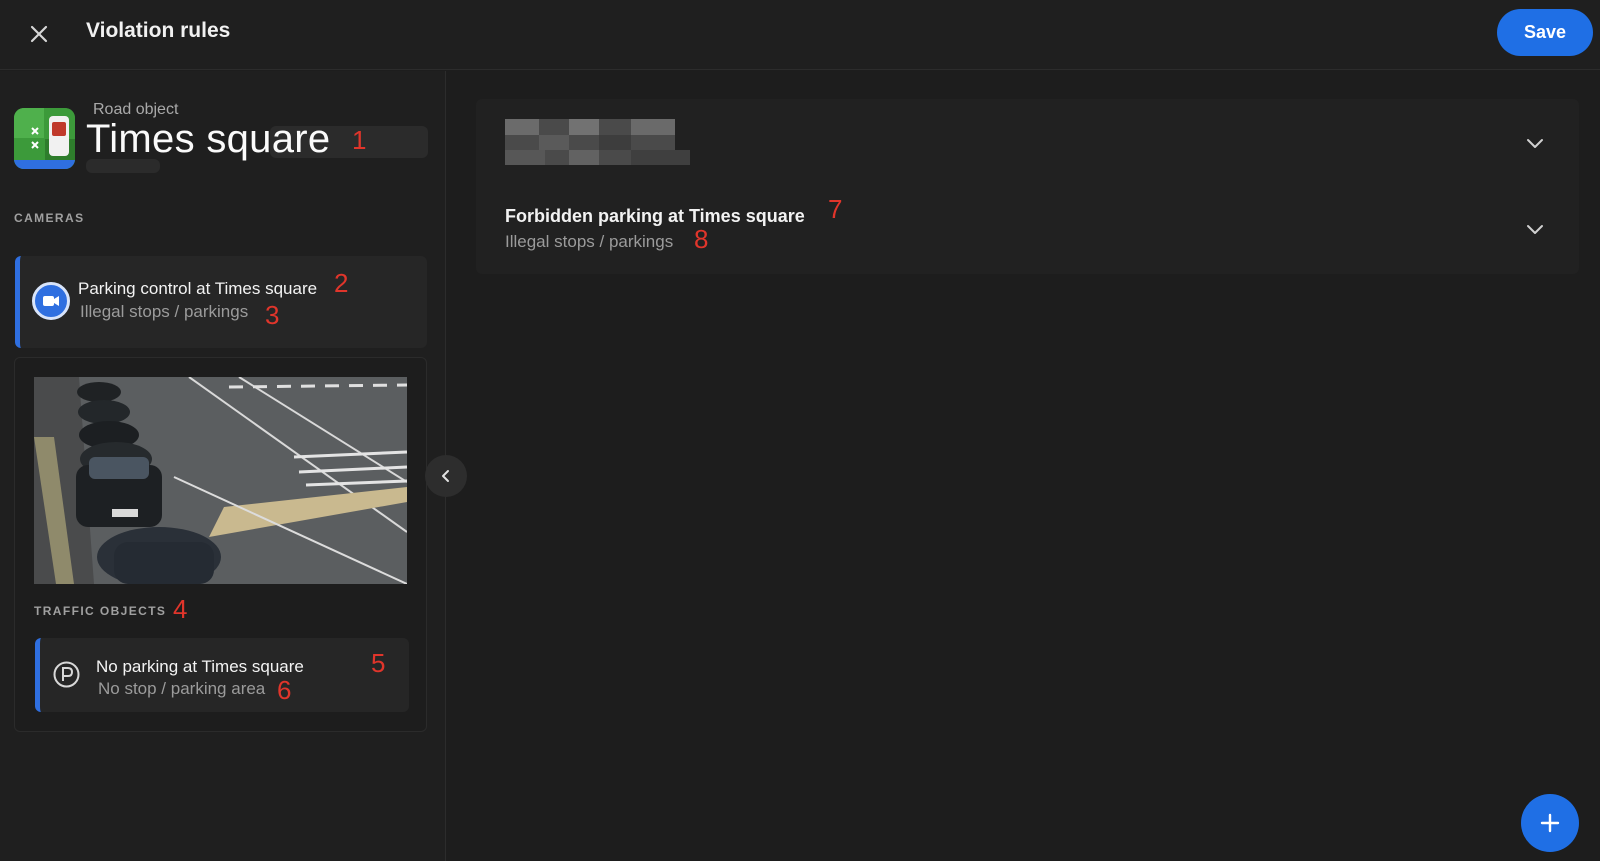 This screenshot has width=1600, height=861. Describe the element at coordinates (100, 611) in the screenshot. I see `traffic-objects-section-label: TRAFFIC OBJECTS` at that location.